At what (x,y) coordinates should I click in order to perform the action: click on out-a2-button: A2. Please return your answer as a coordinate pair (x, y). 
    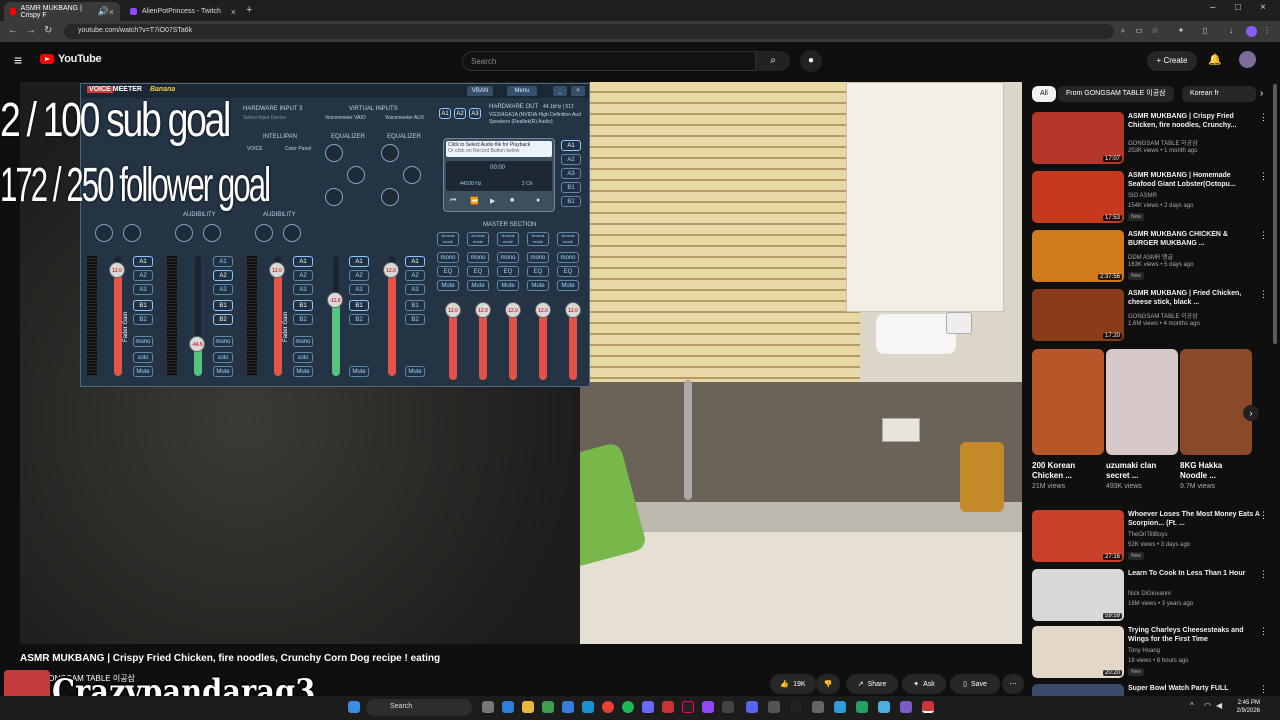
    Looking at the image, I should click on (460, 113).